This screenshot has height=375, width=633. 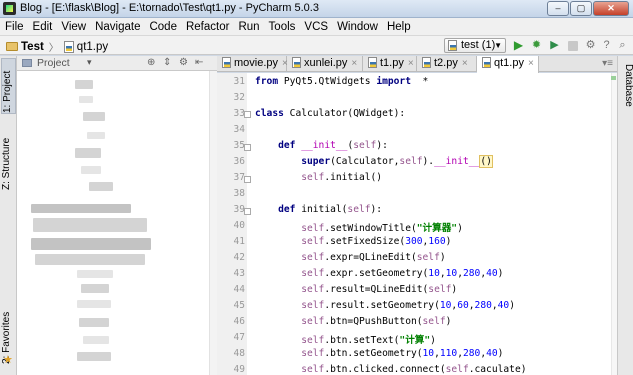 What do you see at coordinates (8, 215) in the screenshot?
I see `left-tool-strip: 1: Project Z: Structure 2: Favorites ★` at bounding box center [8, 215].